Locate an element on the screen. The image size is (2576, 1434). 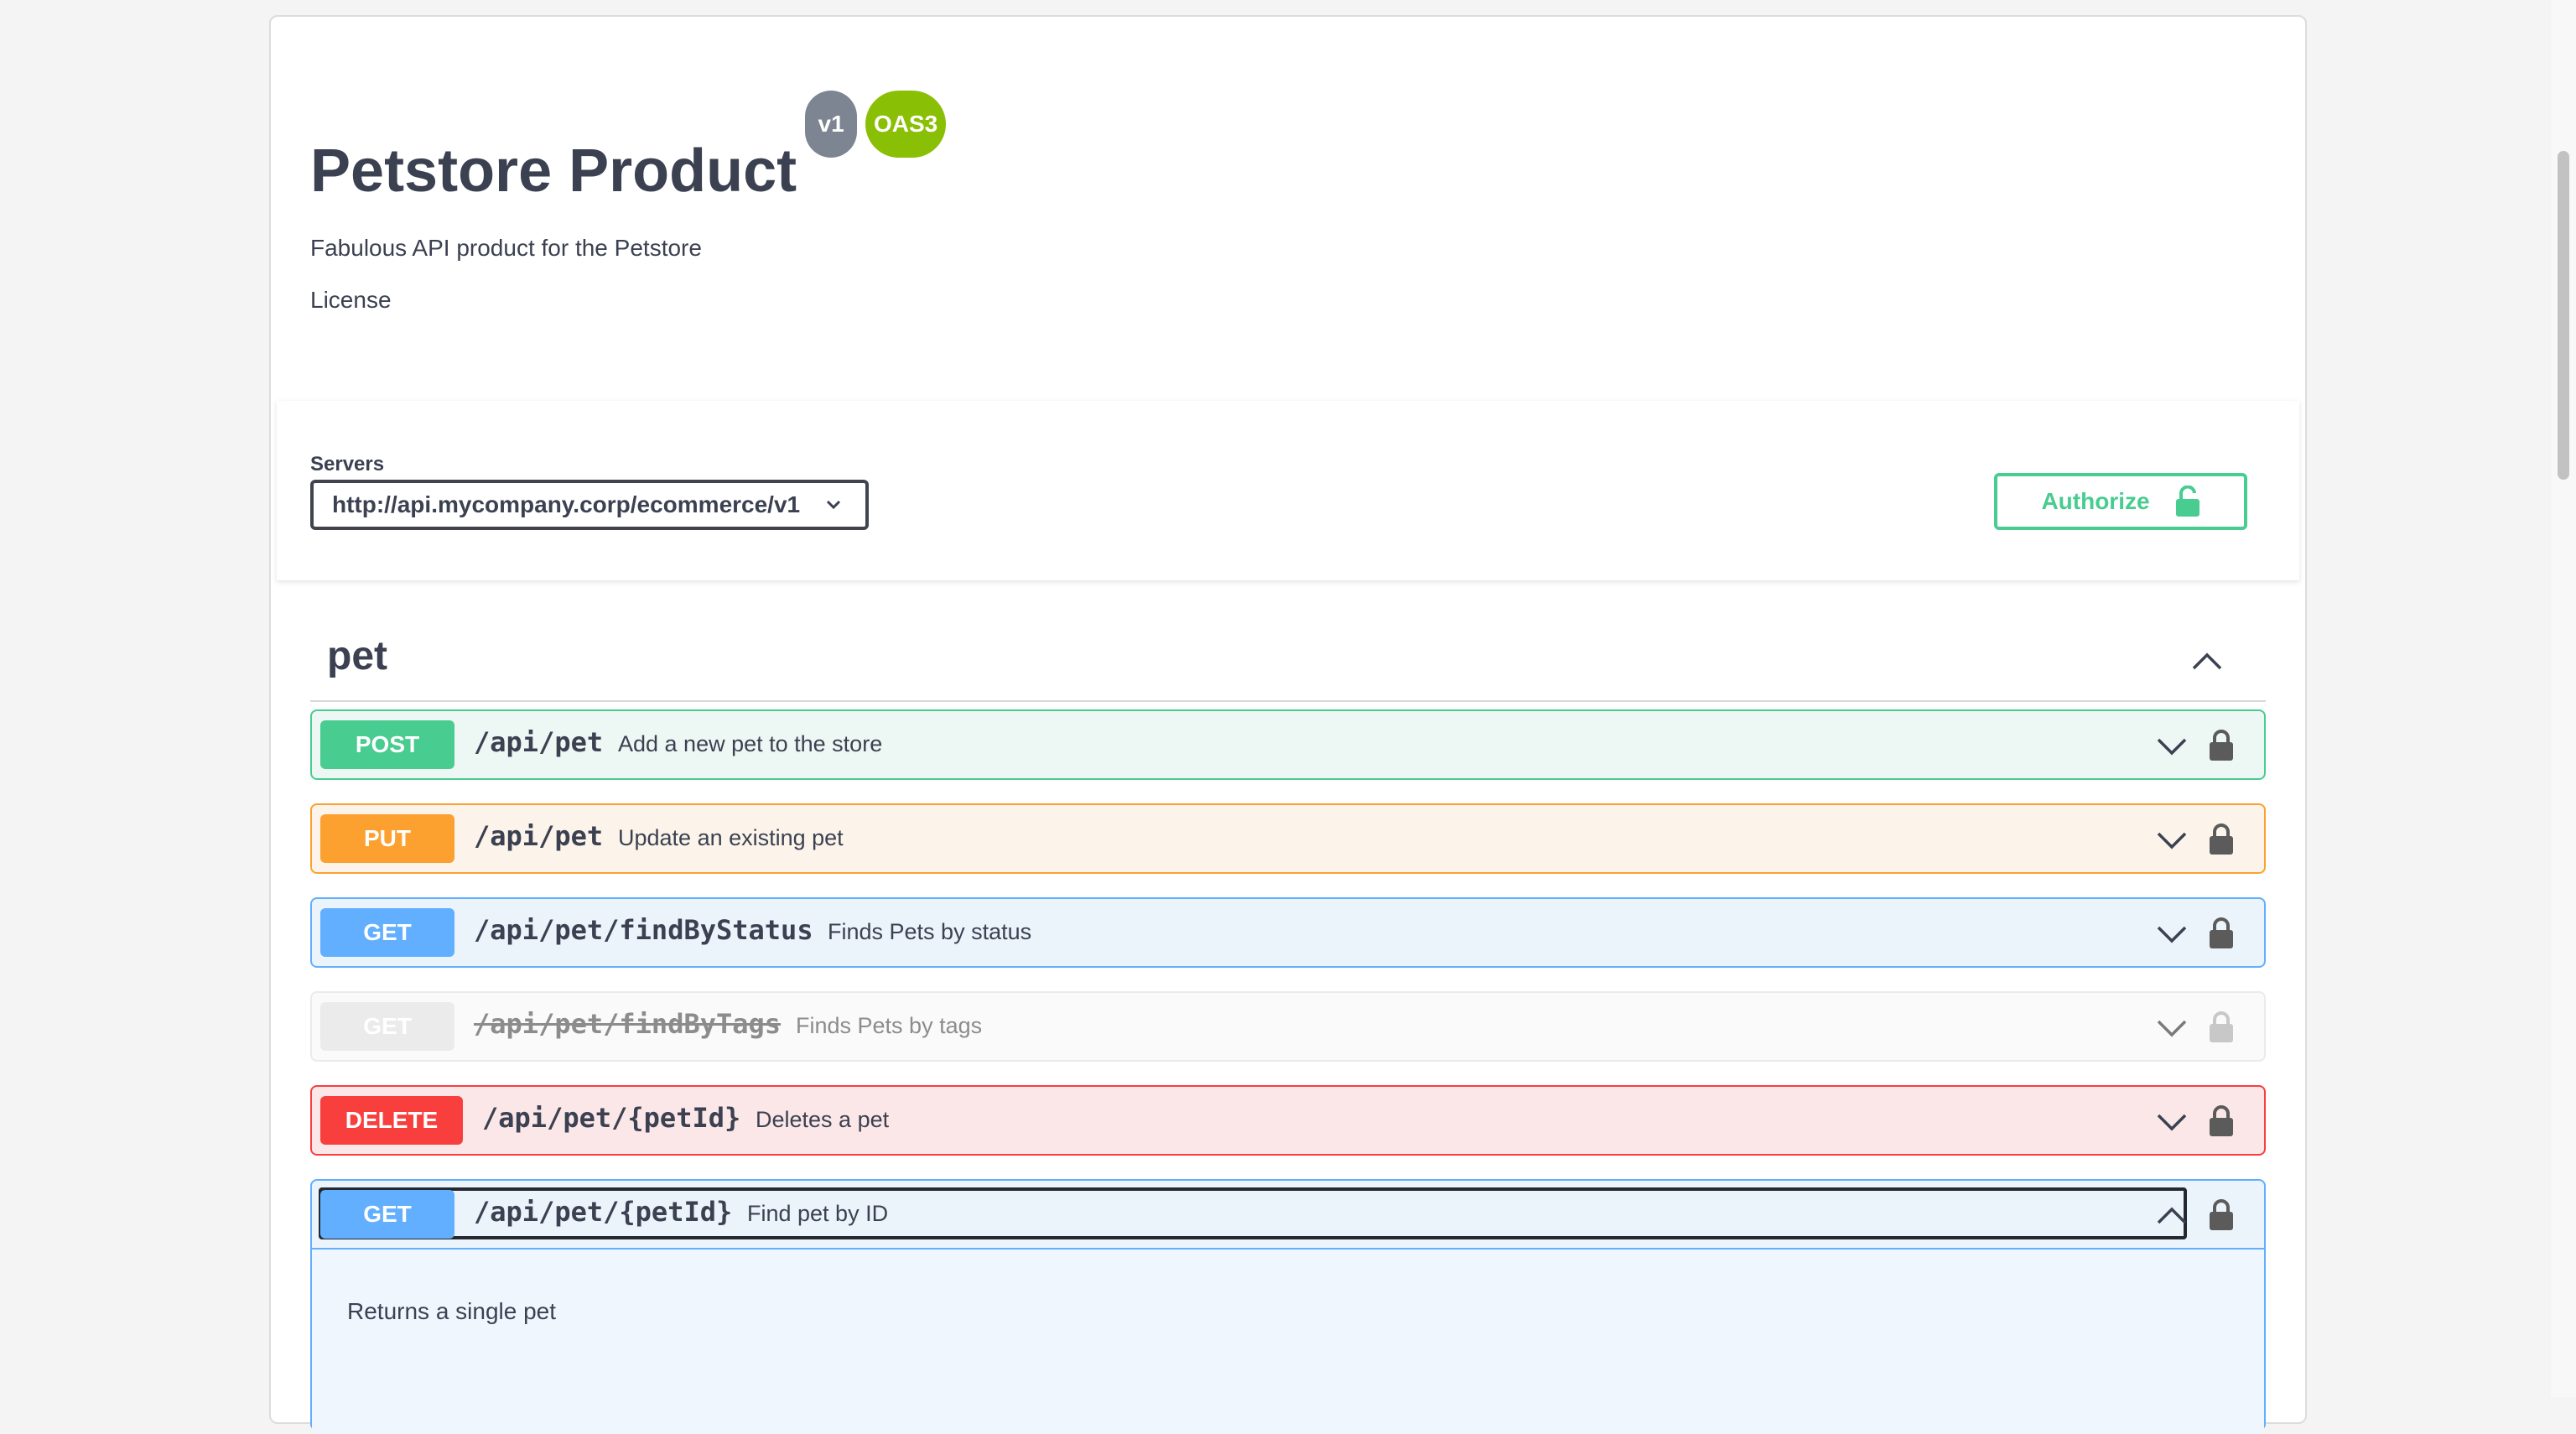
authorize-label: Authorize is located at coordinates (2095, 501).